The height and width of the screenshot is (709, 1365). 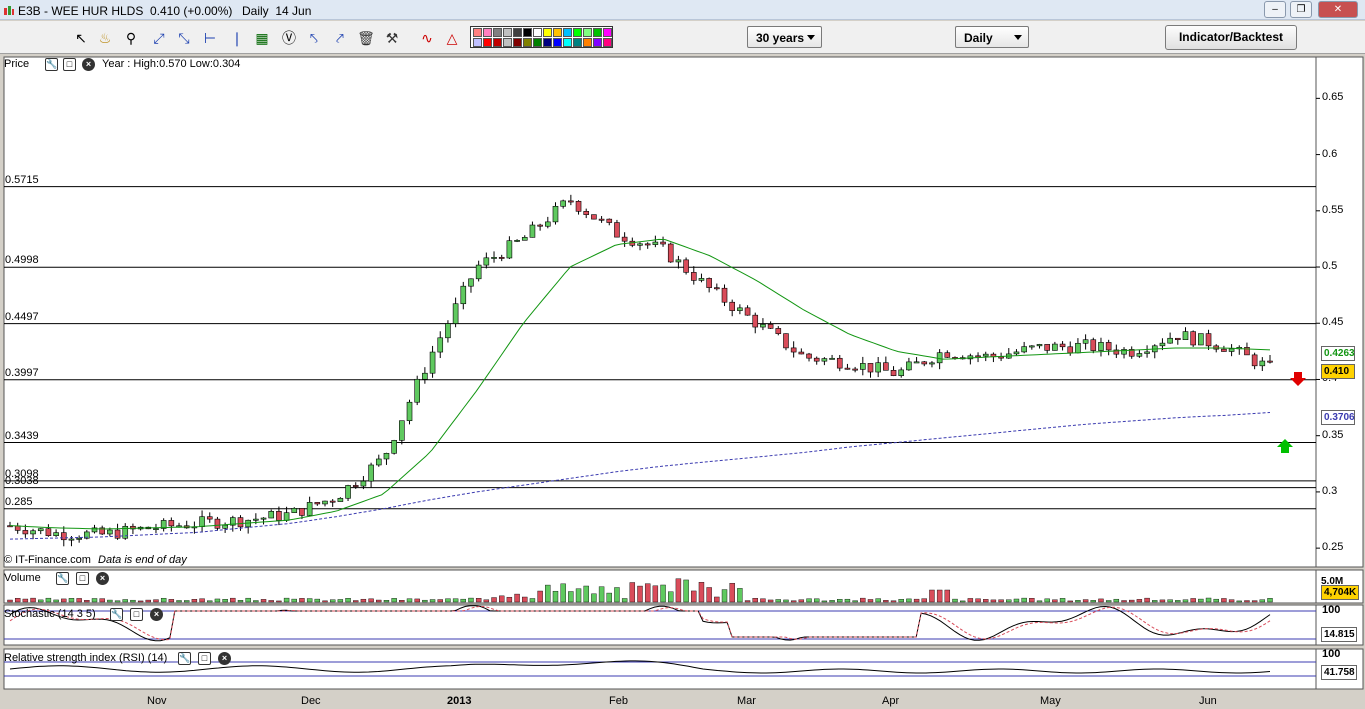 What do you see at coordinates (340, 38) in the screenshot?
I see `arrow-tool-icon: ⤤` at bounding box center [340, 38].